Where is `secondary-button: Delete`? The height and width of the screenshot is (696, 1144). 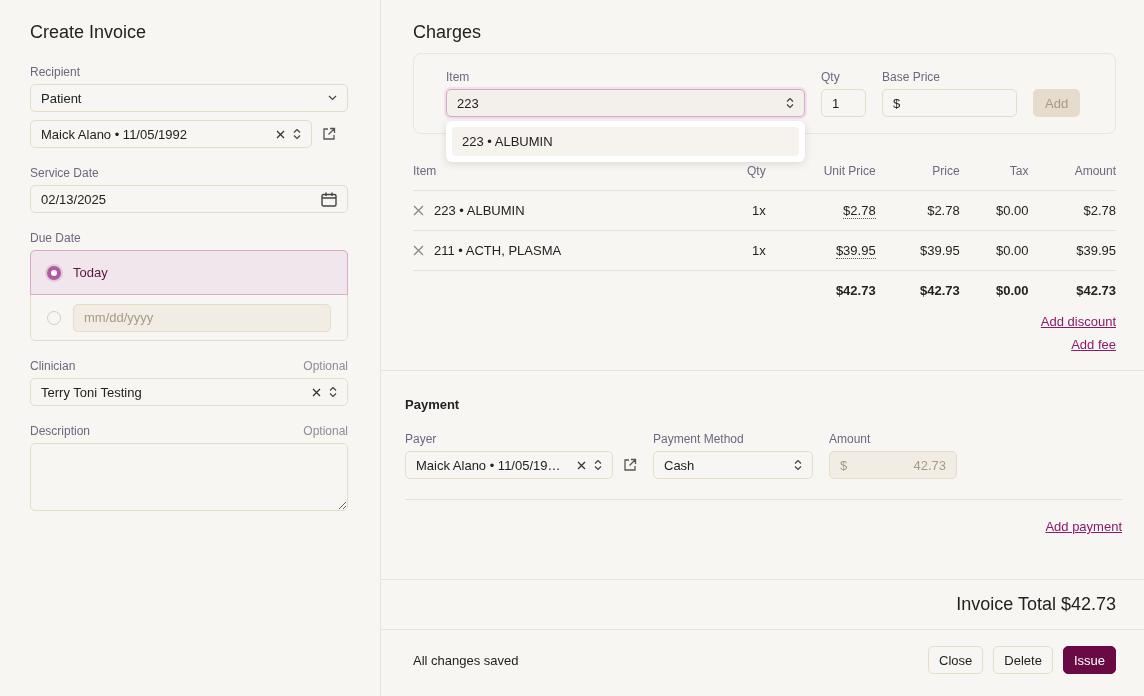
secondary-button: Delete is located at coordinates (1023, 660).